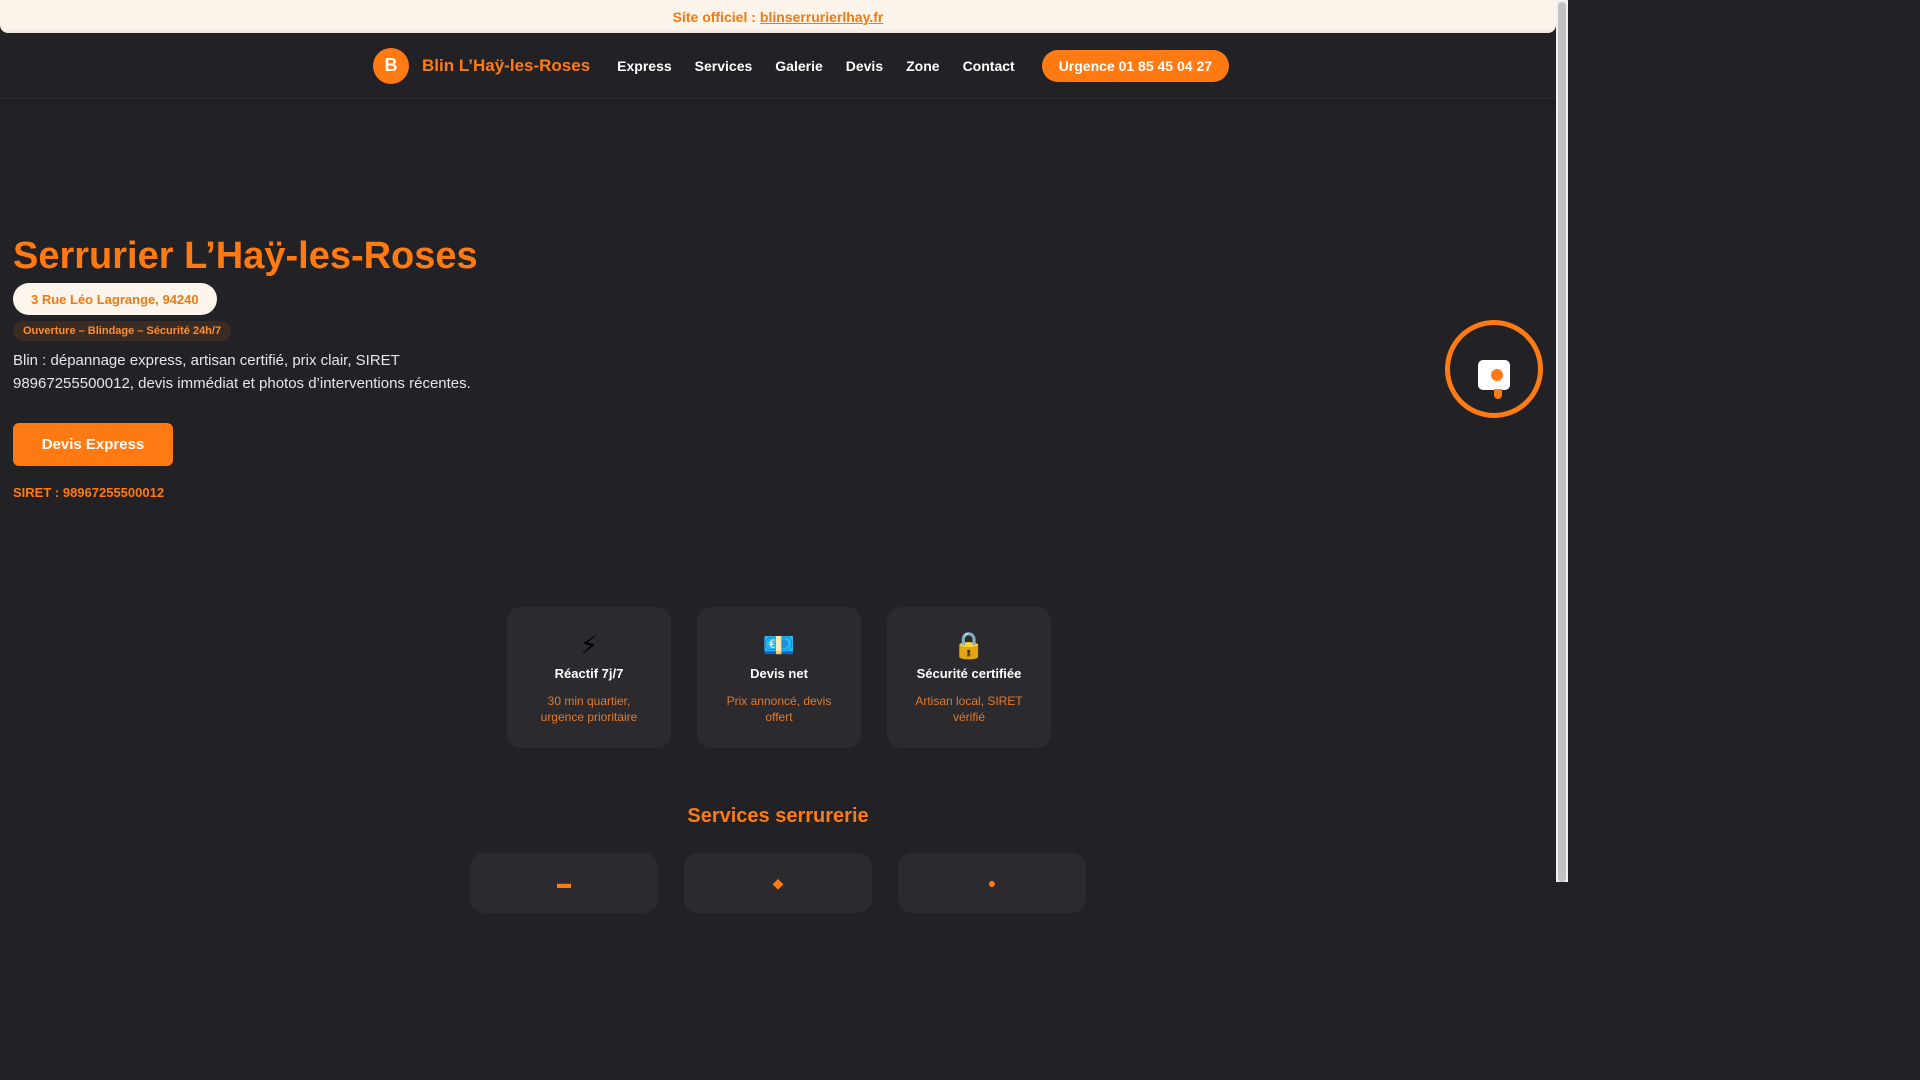 This screenshot has width=1920, height=1080. What do you see at coordinates (779, 673) in the screenshot?
I see `feature-title: Devis net` at bounding box center [779, 673].